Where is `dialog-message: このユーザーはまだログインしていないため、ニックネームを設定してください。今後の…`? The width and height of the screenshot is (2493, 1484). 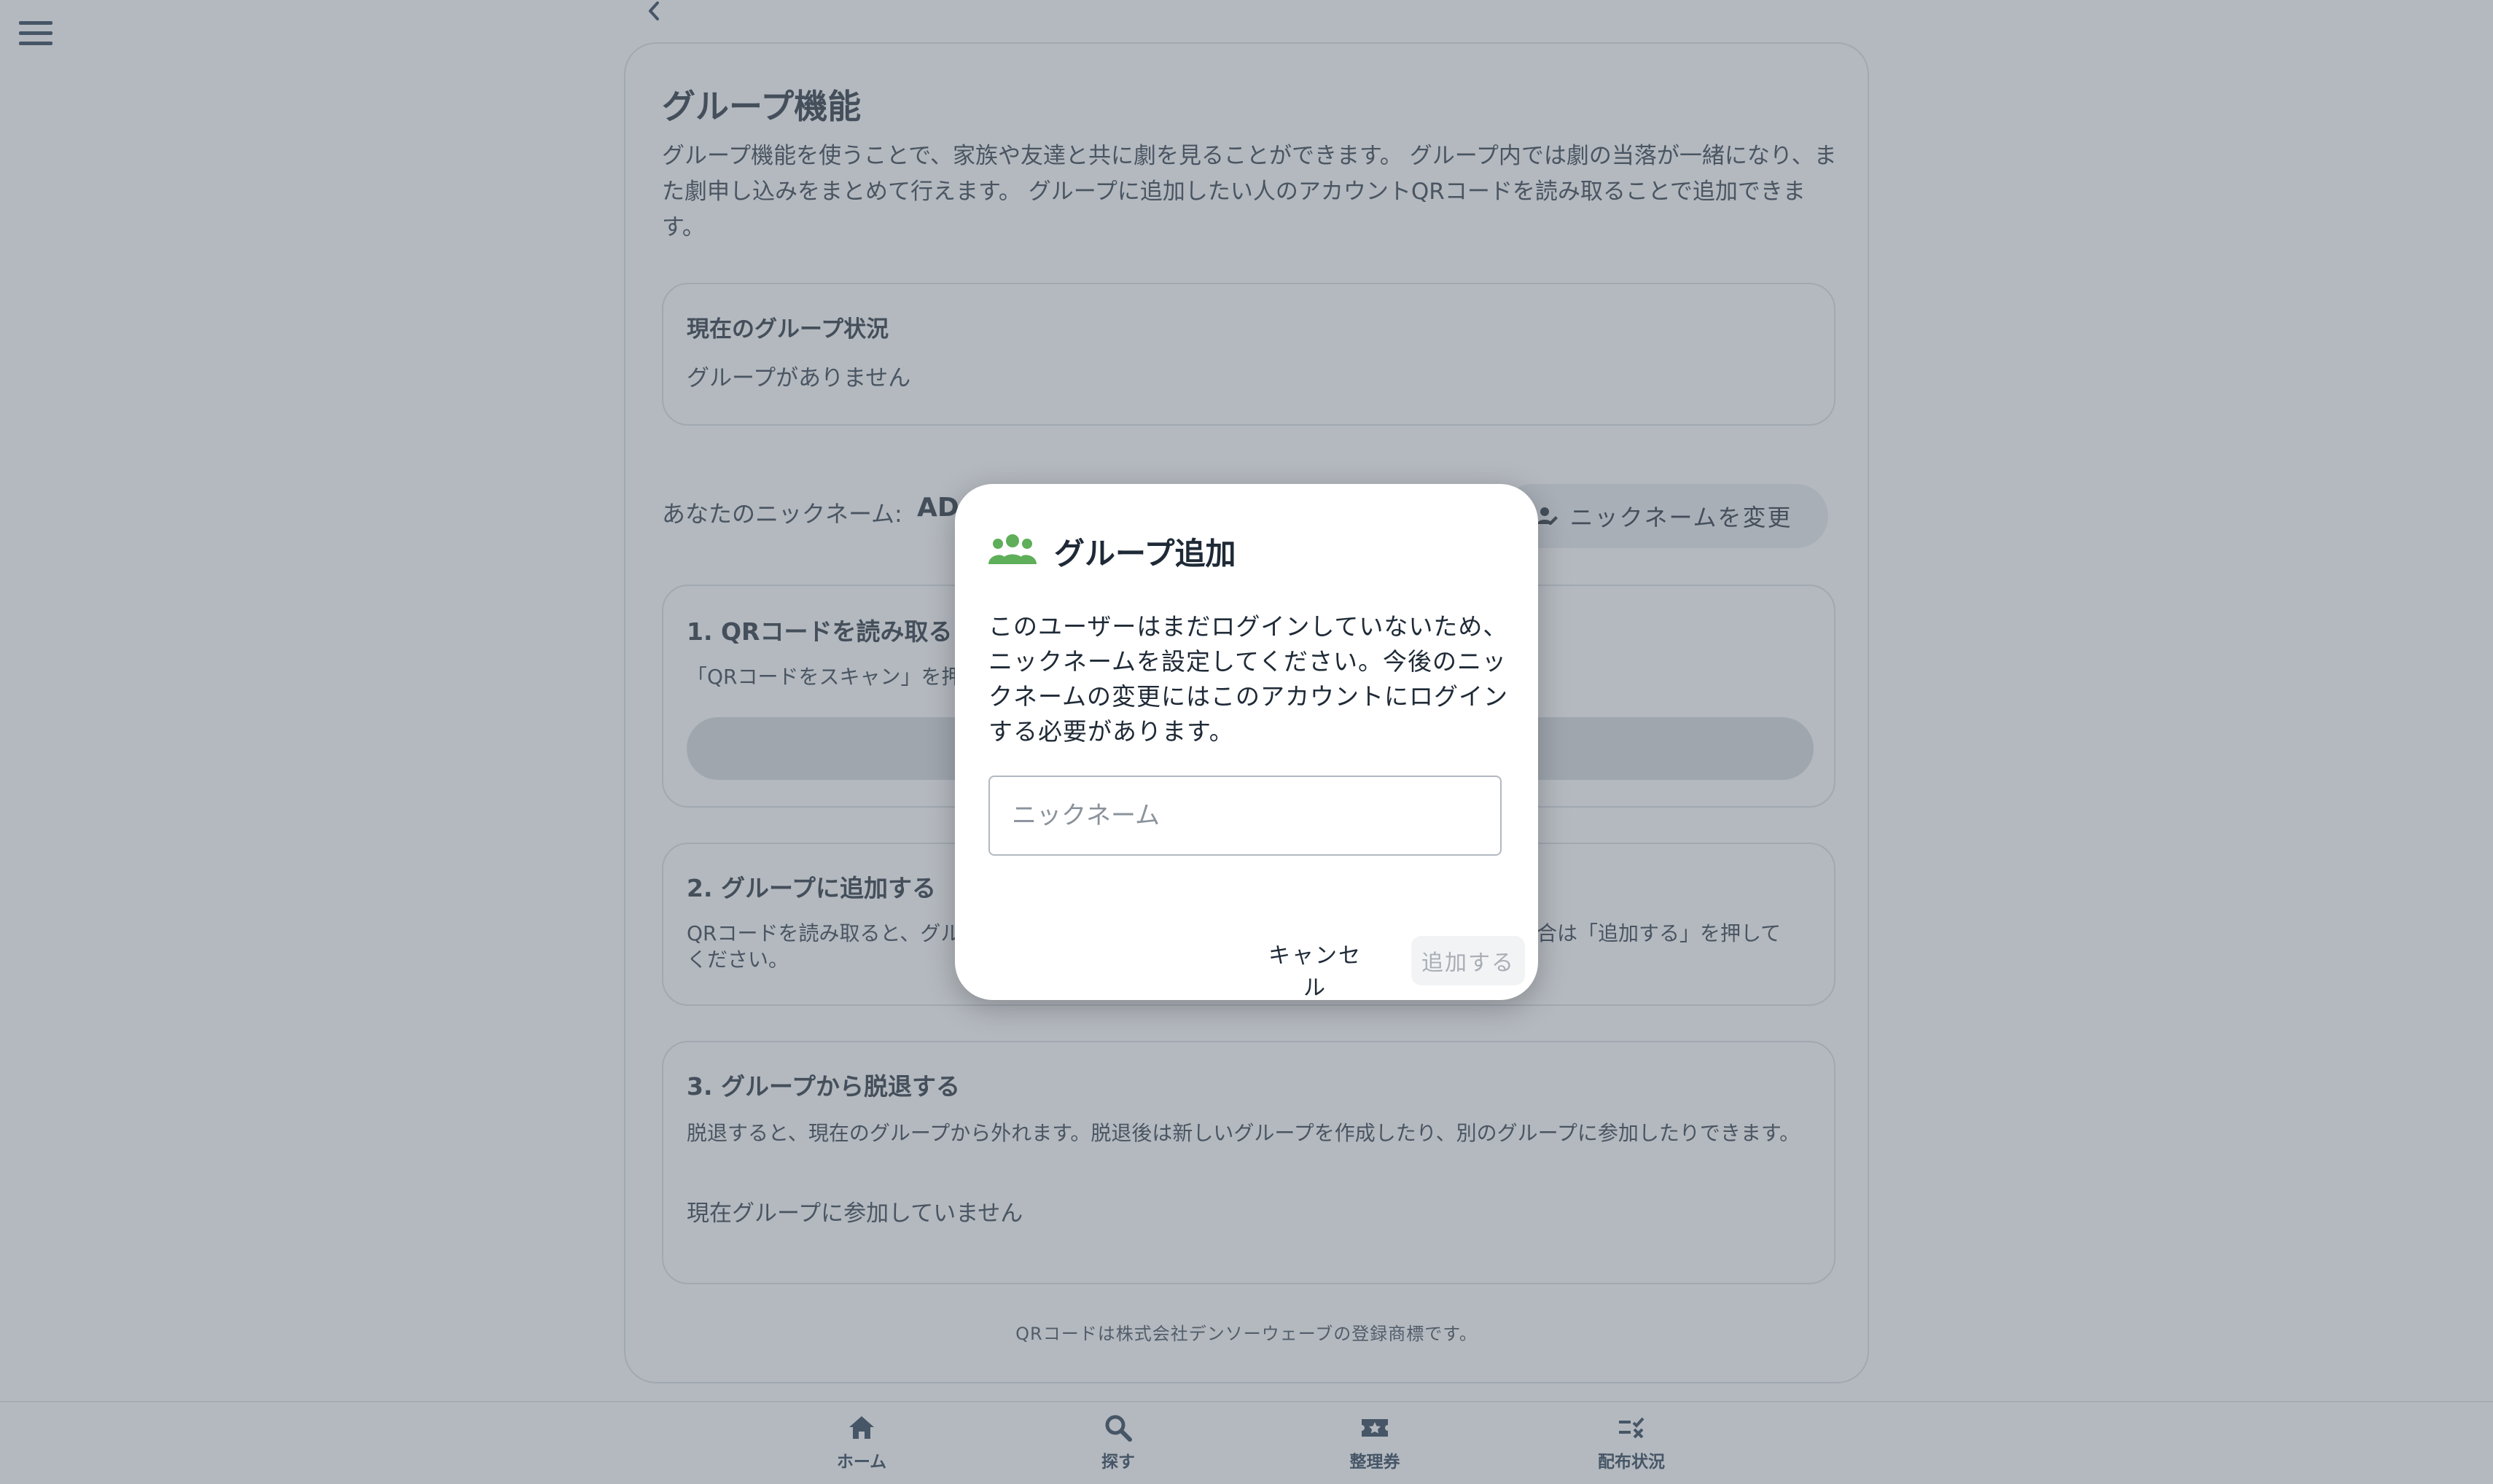
dialog-message: このユーザーはまだログインしていないため、ニックネームを設定してください。今後の… is located at coordinates (1248, 679).